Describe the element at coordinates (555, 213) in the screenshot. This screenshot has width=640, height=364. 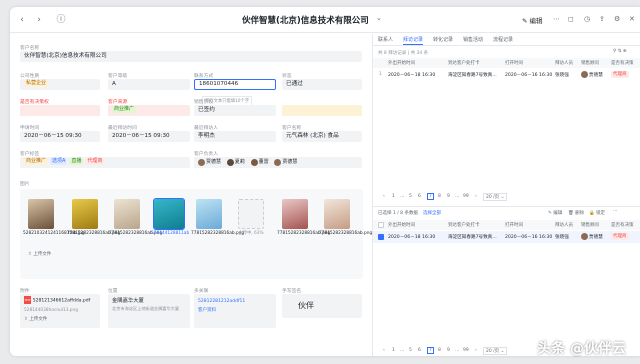
I see `bulk-edit-button: ✎ 编辑` at that location.